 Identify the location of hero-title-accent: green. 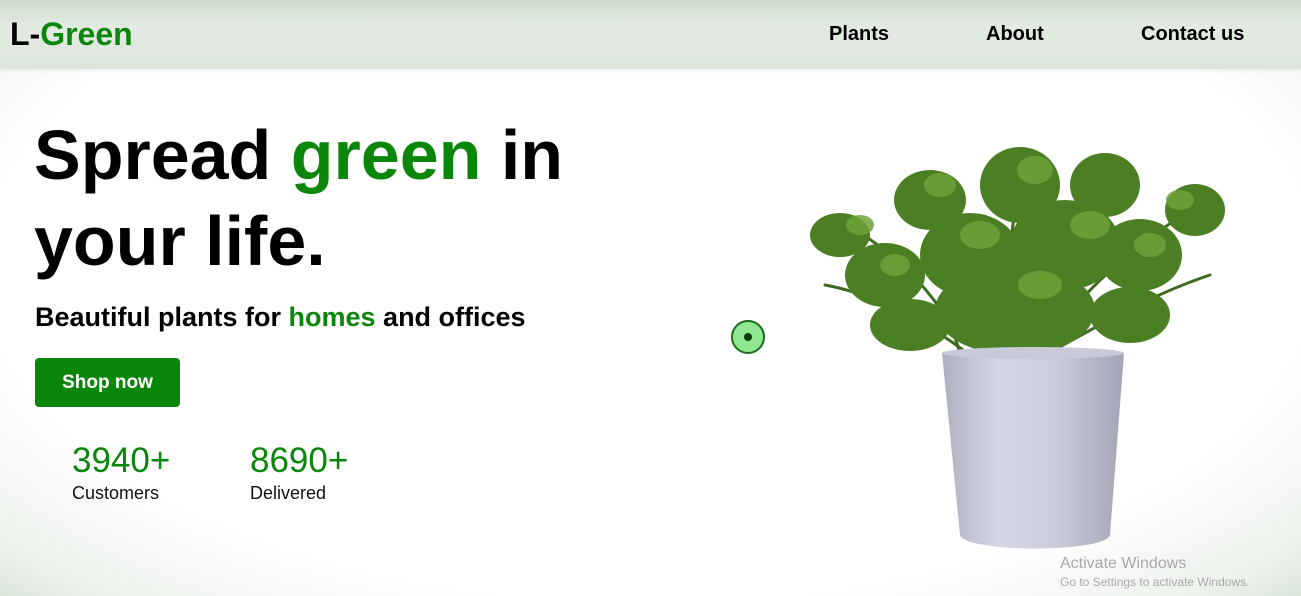
(386, 155).